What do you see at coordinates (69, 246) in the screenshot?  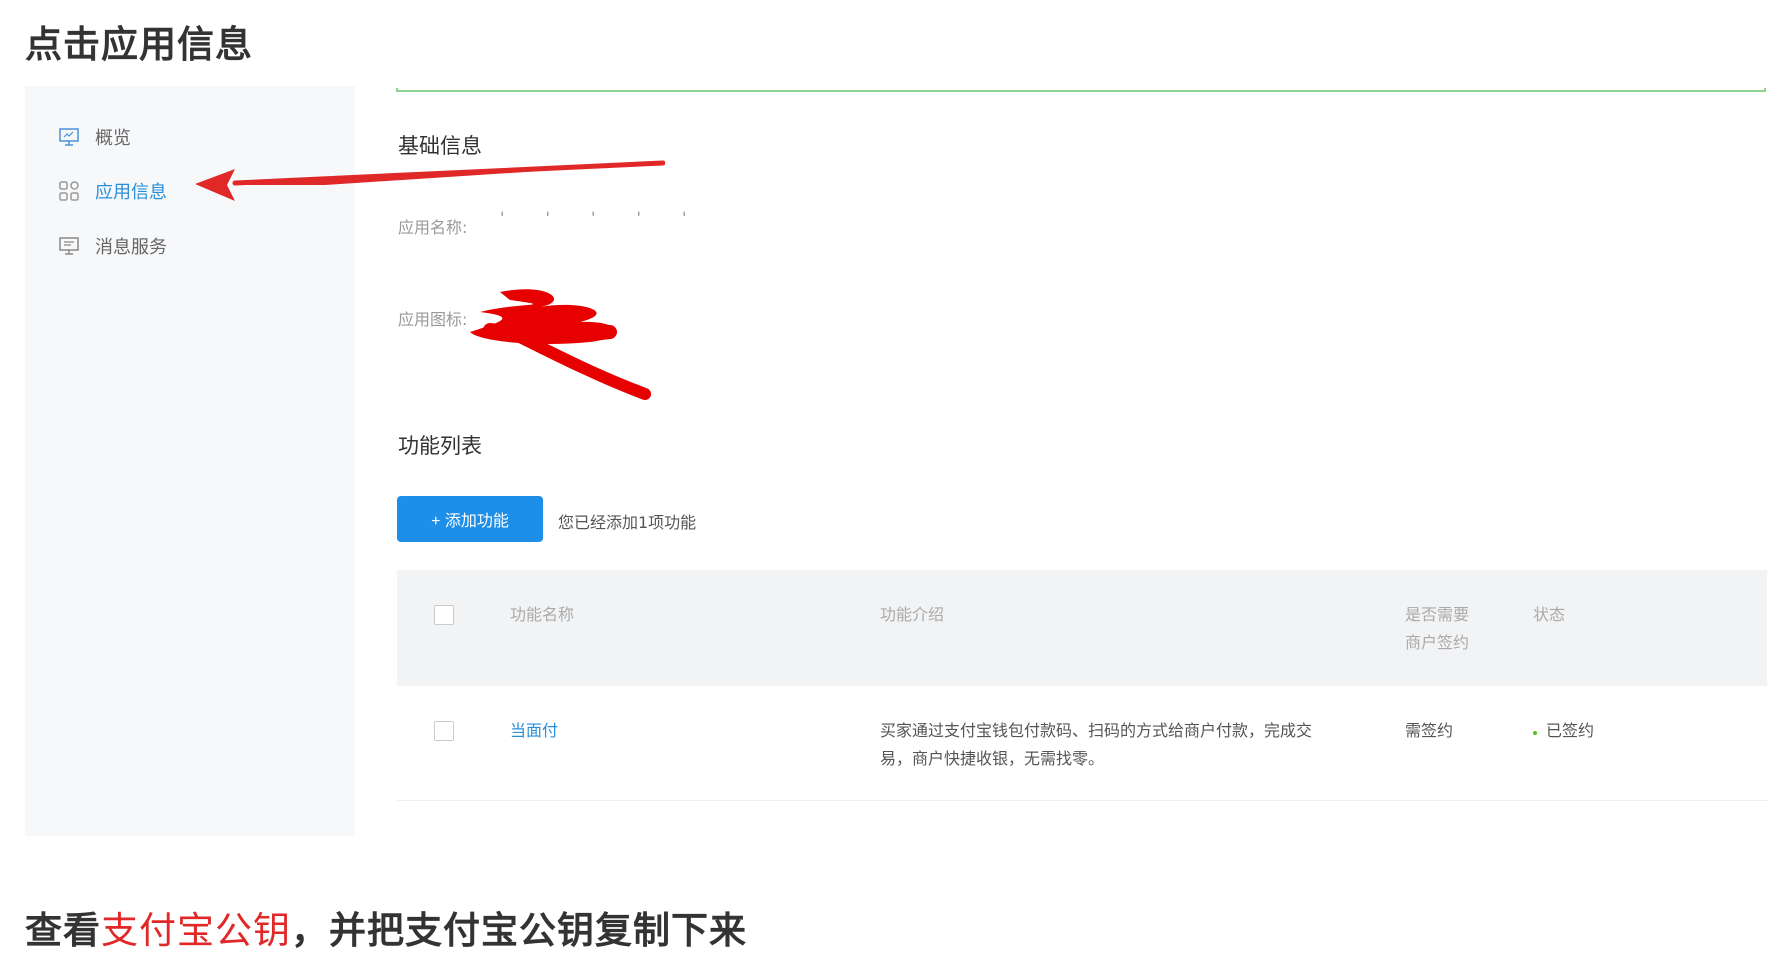 I see `message-monitor-icon` at bounding box center [69, 246].